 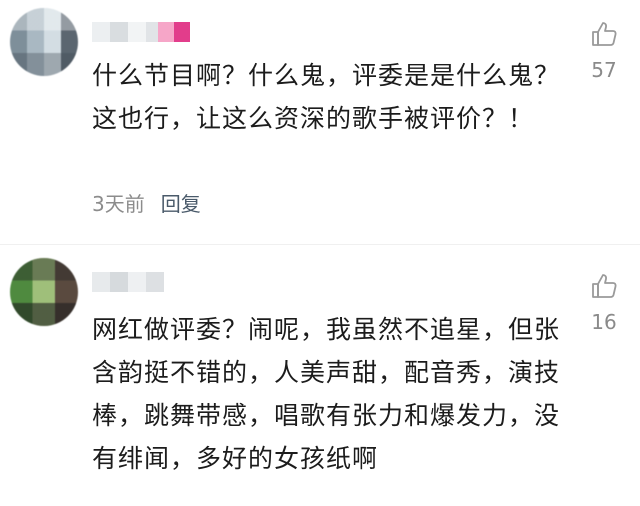 What do you see at coordinates (326, 97) in the screenshot?
I see `comment-text: 什么节目啊？什么鬼，评委是是什么鬼？这也行，让这么资深的歌手被评价？！` at bounding box center [326, 97].